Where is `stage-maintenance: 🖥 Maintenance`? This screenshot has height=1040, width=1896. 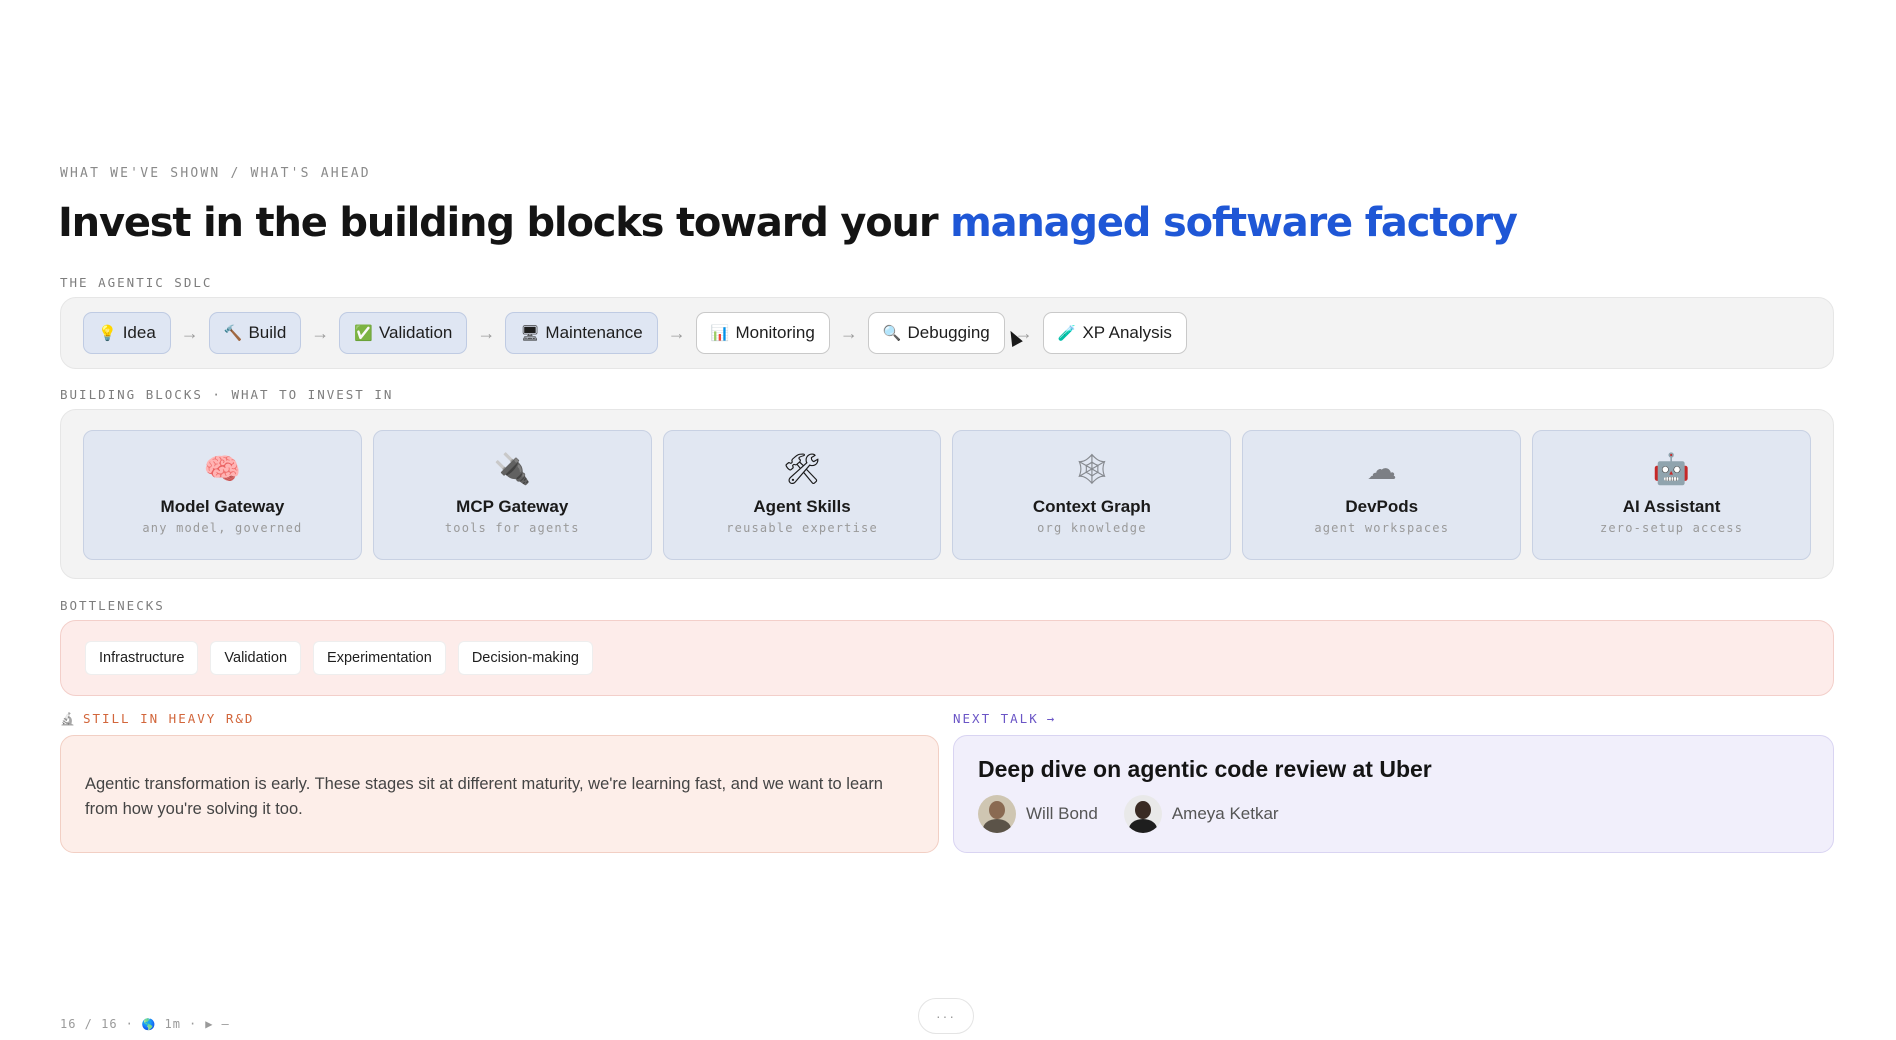
stage-maintenance: 🖥 Maintenance is located at coordinates (581, 333).